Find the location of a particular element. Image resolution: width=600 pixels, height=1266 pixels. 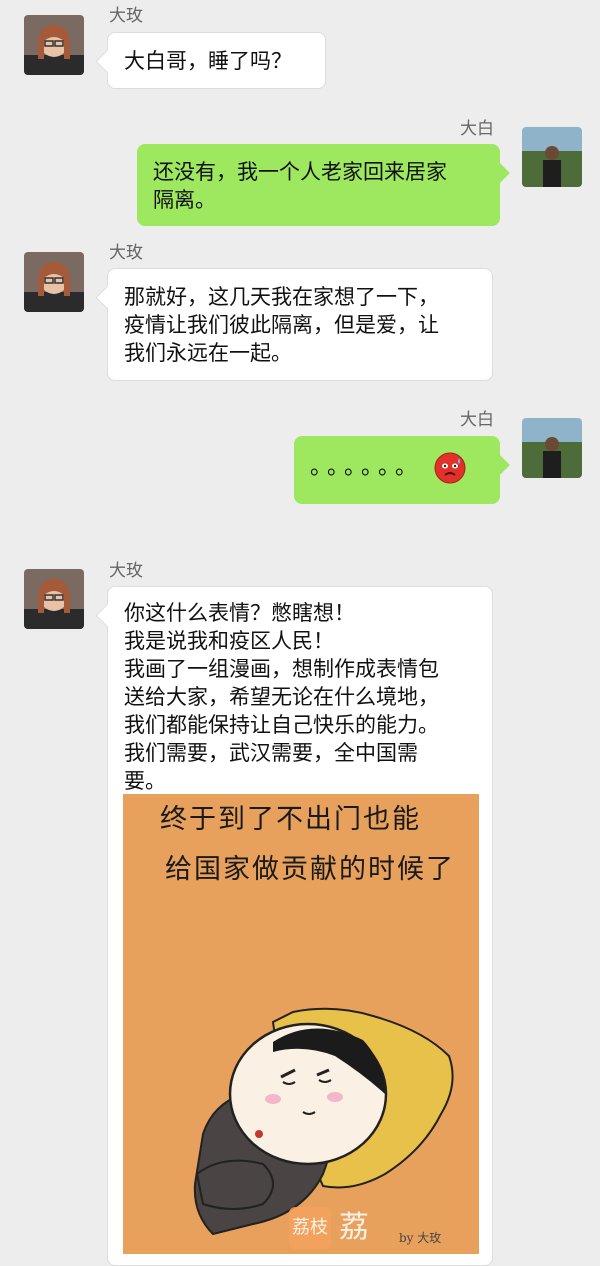

message-text: 。。。。。。 is located at coordinates (367, 467).